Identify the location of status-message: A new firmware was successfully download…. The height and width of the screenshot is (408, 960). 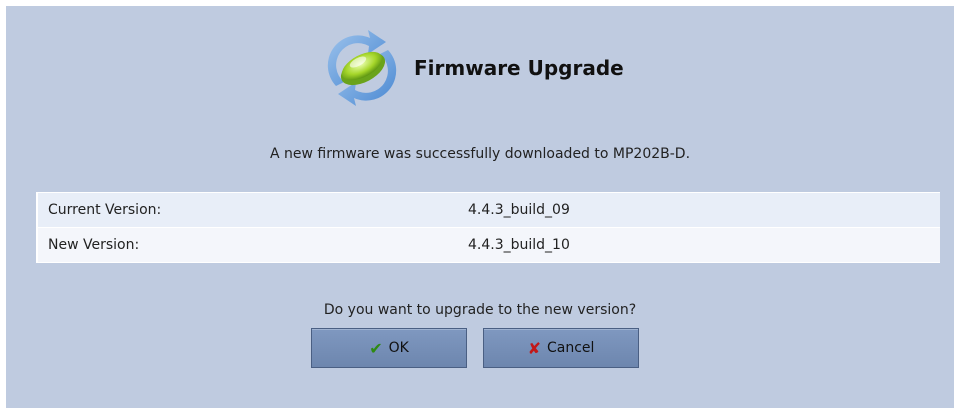
(480, 154).